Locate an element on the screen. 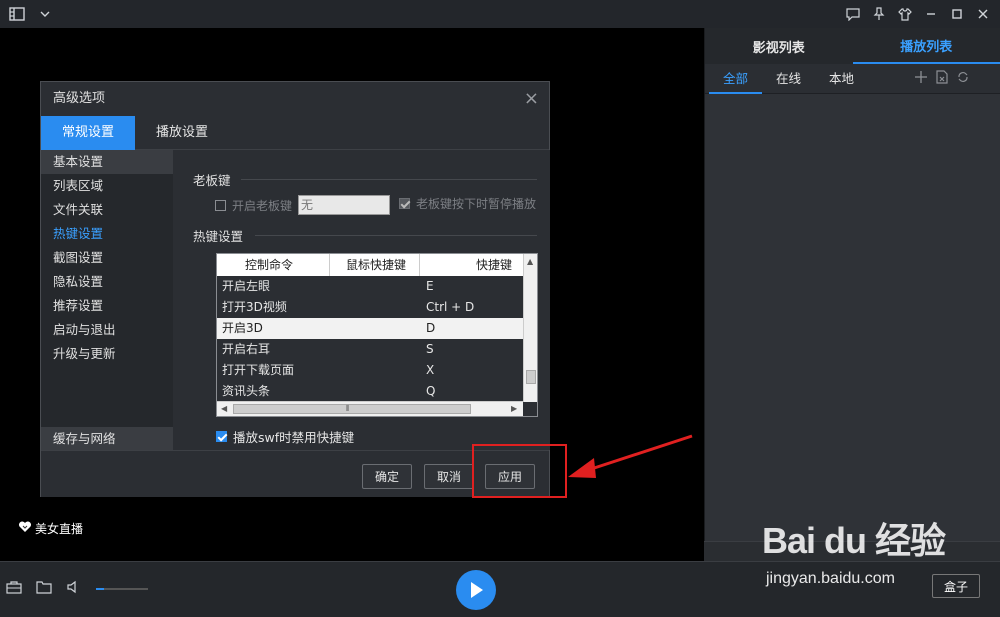 This screenshot has width=1000, height=617. cell-command: 开启右耳 is located at coordinates (246, 349).